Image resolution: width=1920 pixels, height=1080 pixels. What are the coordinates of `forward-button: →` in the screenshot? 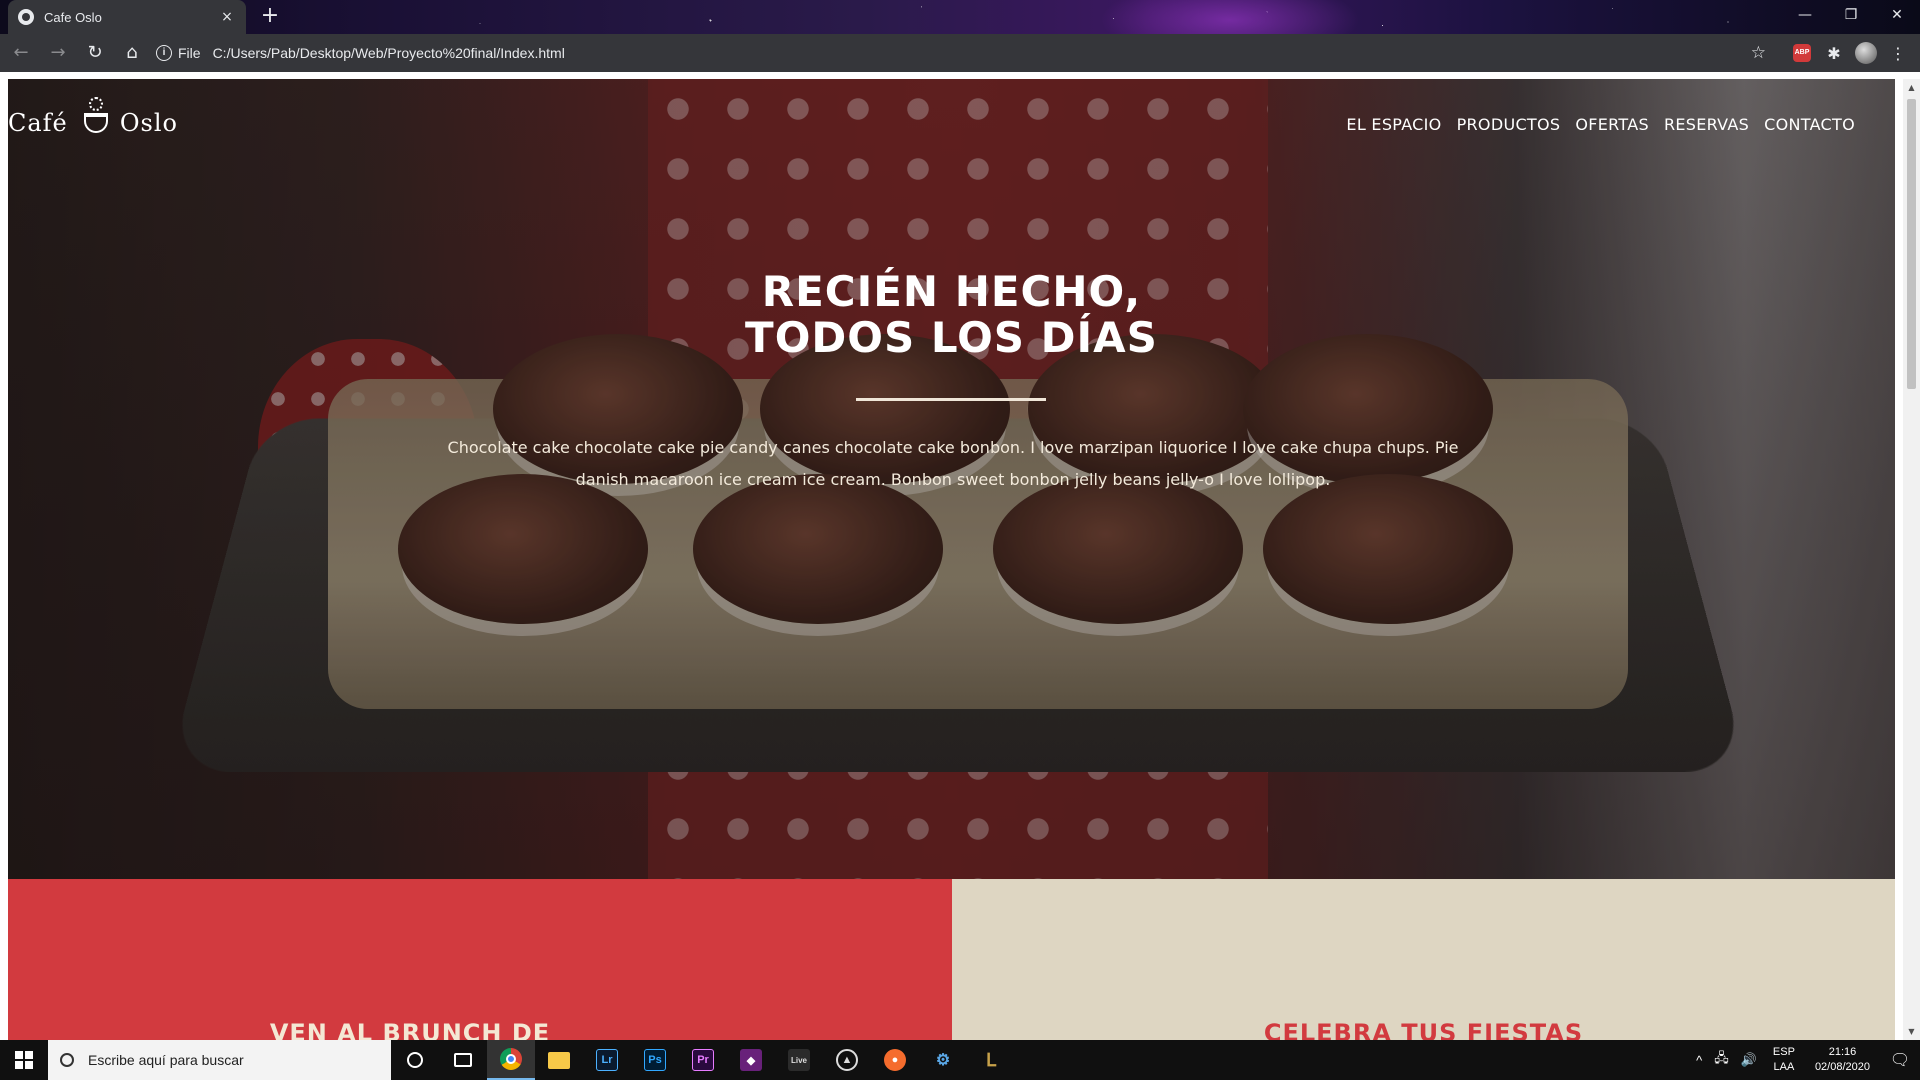 It's located at (58, 53).